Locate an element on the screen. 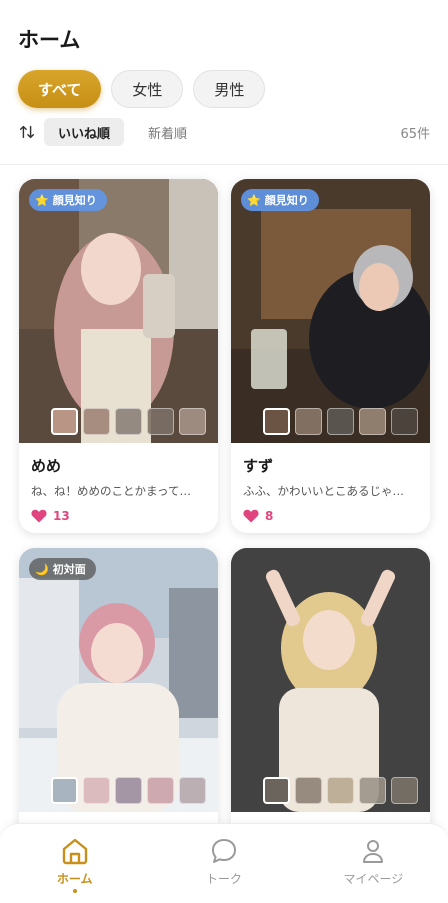 The height and width of the screenshot is (903, 448). filter-chips: すべて 女性 男性 is located at coordinates (142, 89).